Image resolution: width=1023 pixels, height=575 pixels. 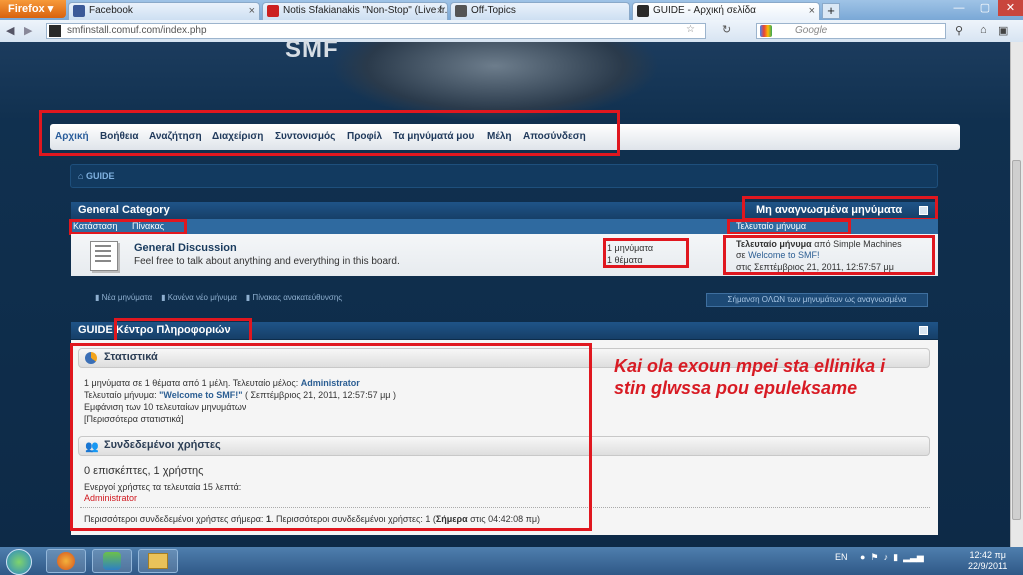 I want to click on firefox-menu-button: Firefox ▾, so click(x=33, y=9).